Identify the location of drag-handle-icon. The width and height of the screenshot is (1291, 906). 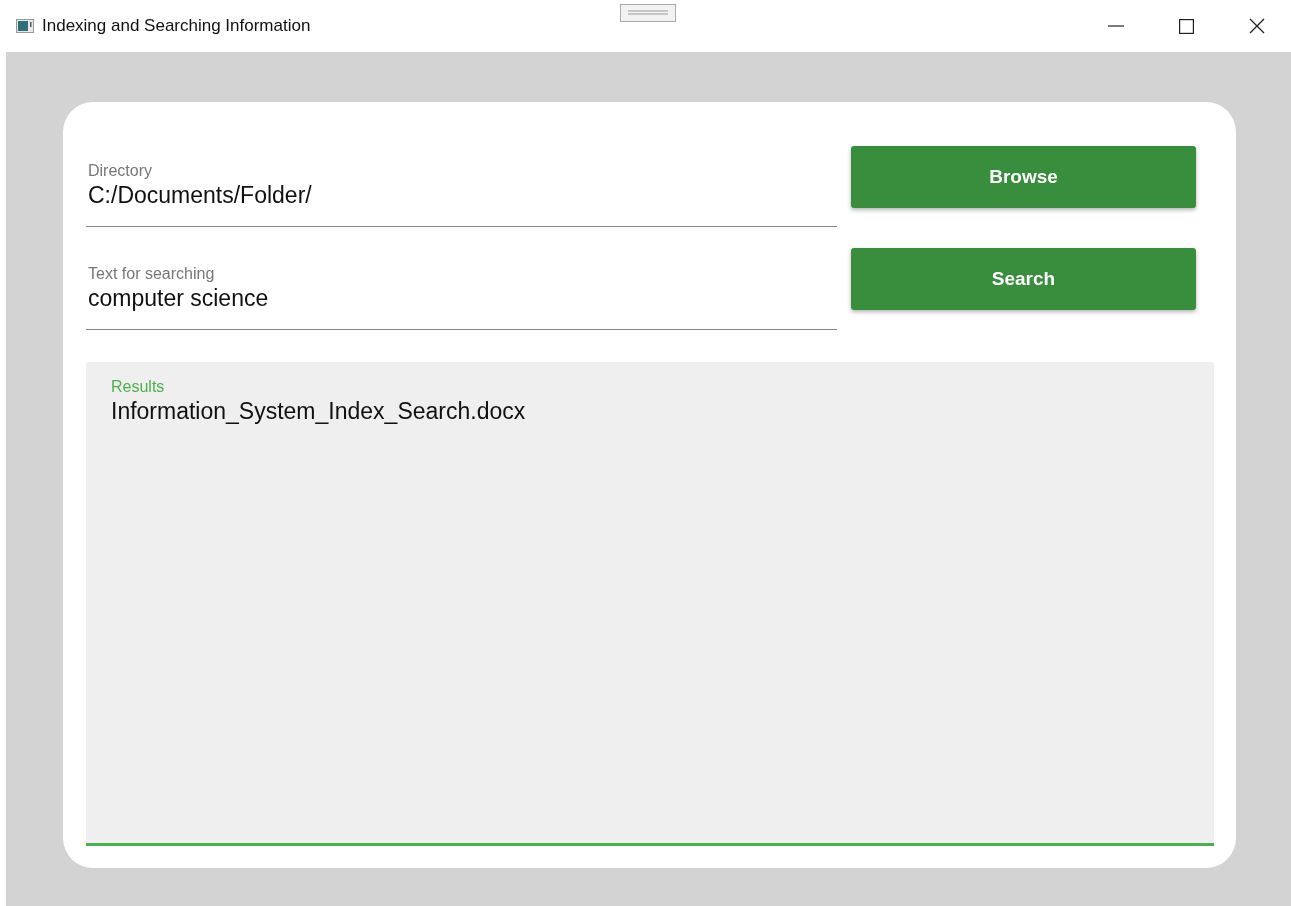
(648, 13).